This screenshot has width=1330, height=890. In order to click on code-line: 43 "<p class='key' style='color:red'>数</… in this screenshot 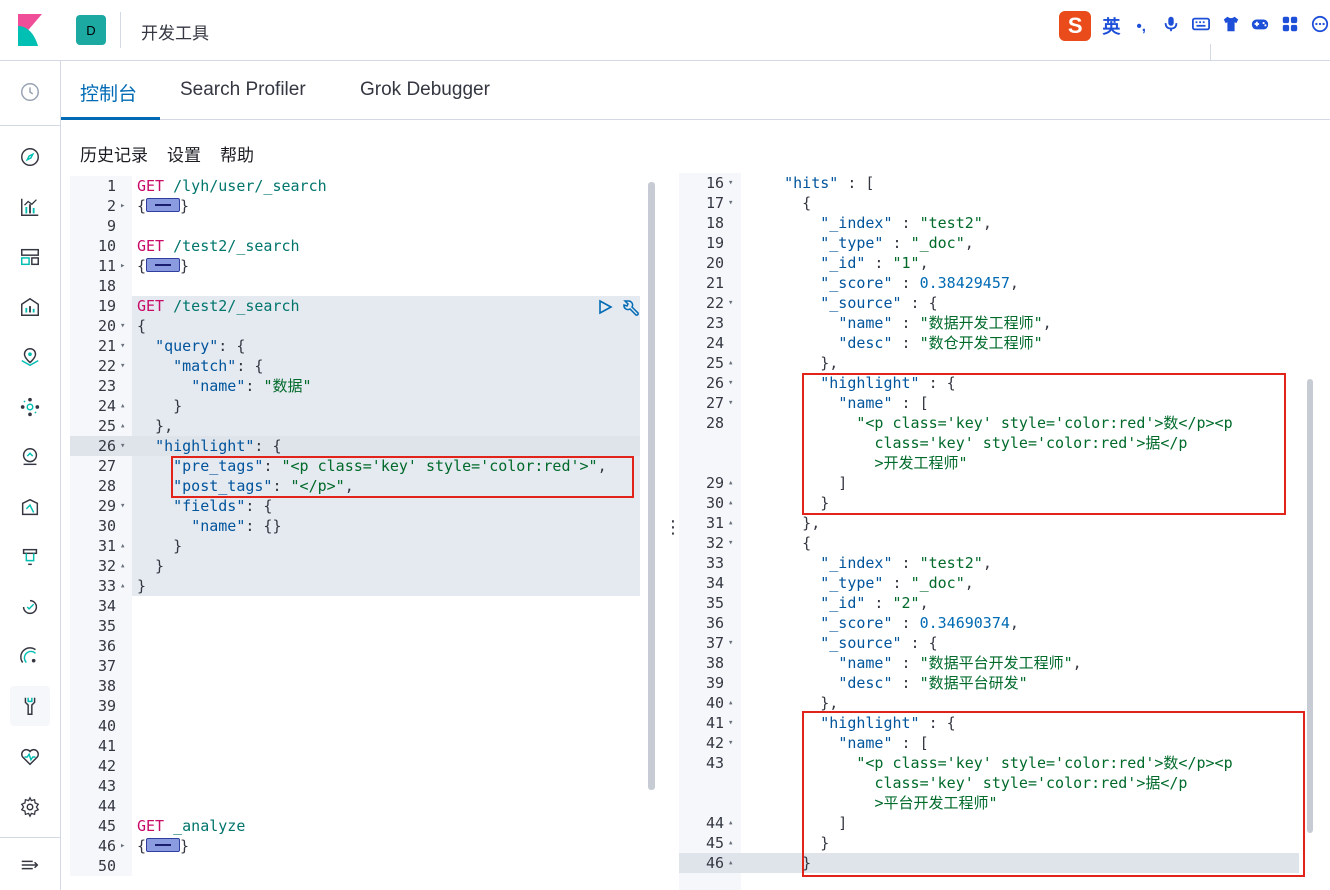, I will do `click(991, 763)`.